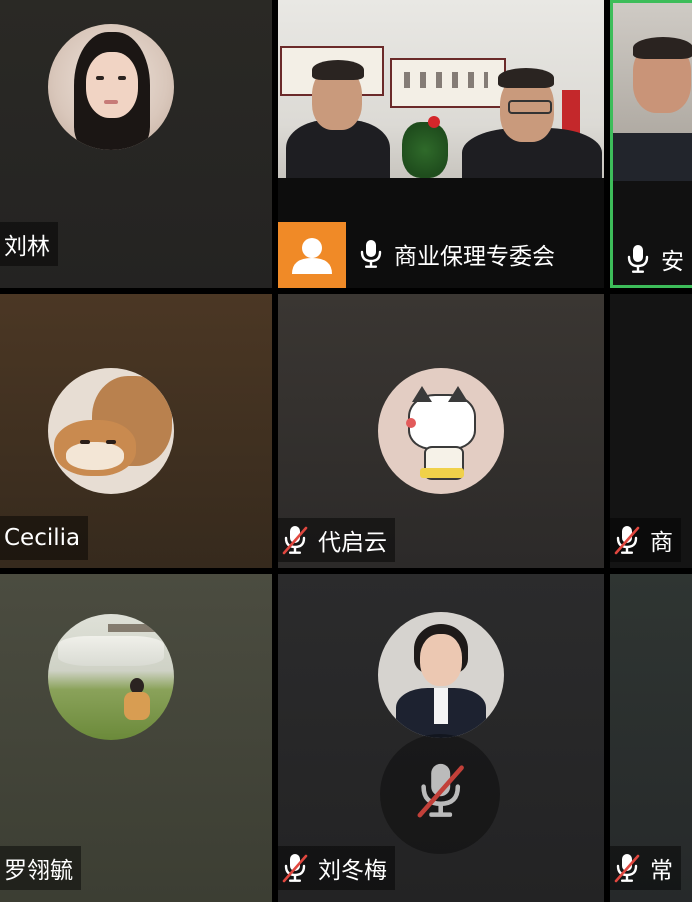 The height and width of the screenshot is (902, 692). I want to click on participant-nametag: 刘冬梅, so click(336, 868).